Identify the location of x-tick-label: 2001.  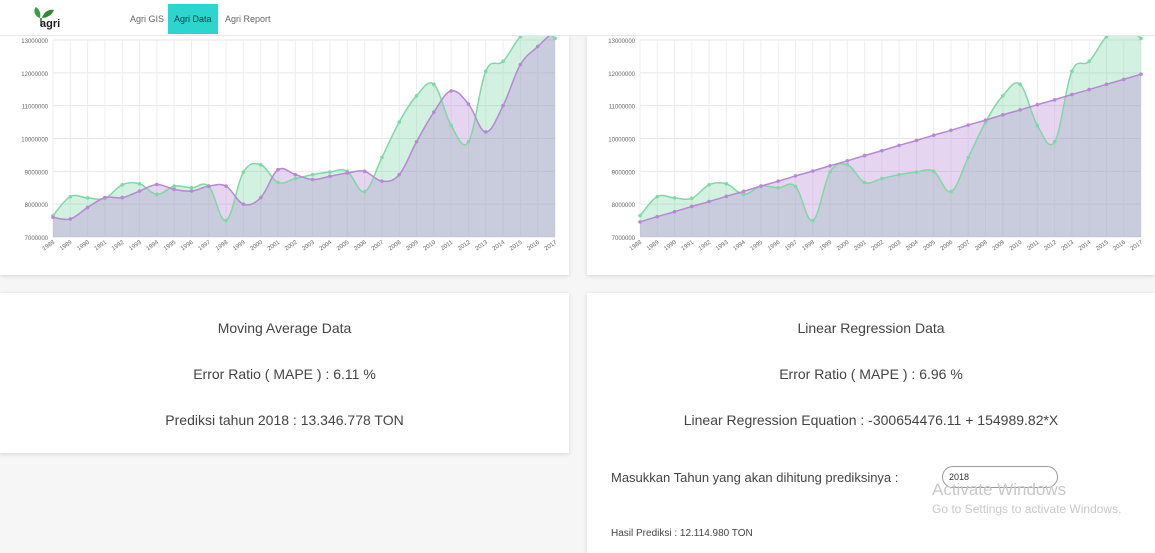
(860, 245).